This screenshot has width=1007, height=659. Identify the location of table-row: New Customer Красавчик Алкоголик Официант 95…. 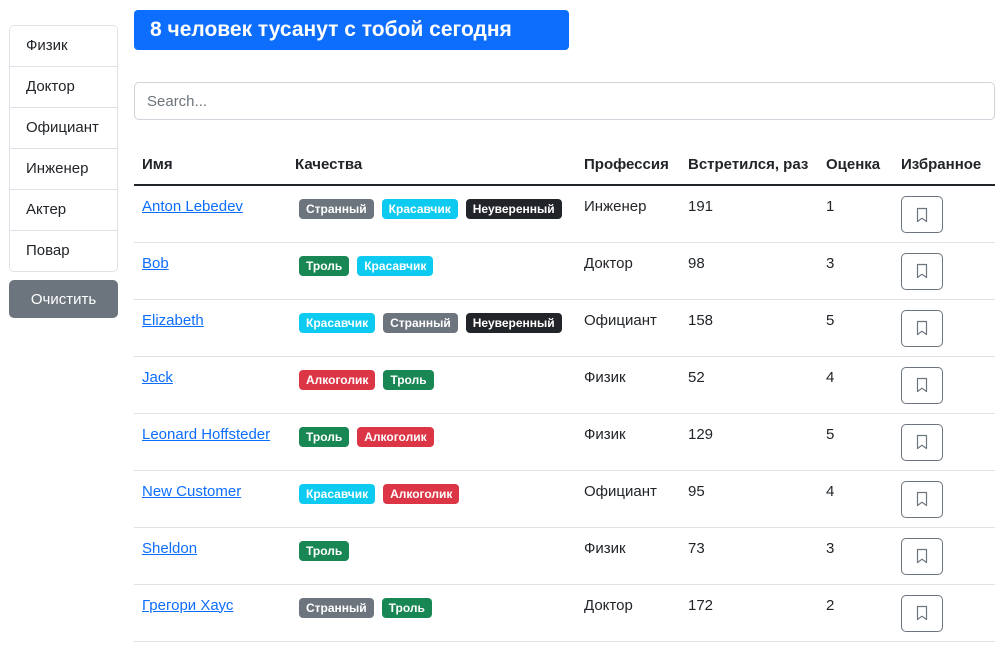
(564, 499).